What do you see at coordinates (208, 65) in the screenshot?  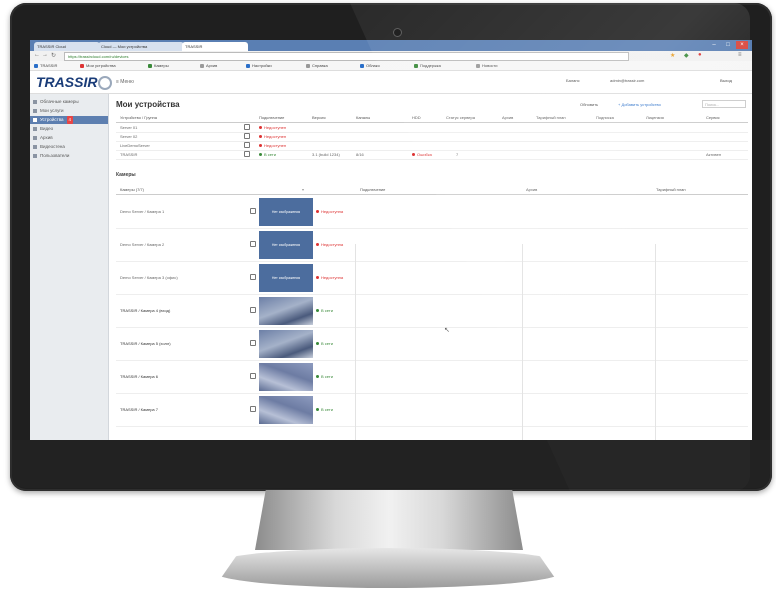 I see `bookmark-item: Архив` at bounding box center [208, 65].